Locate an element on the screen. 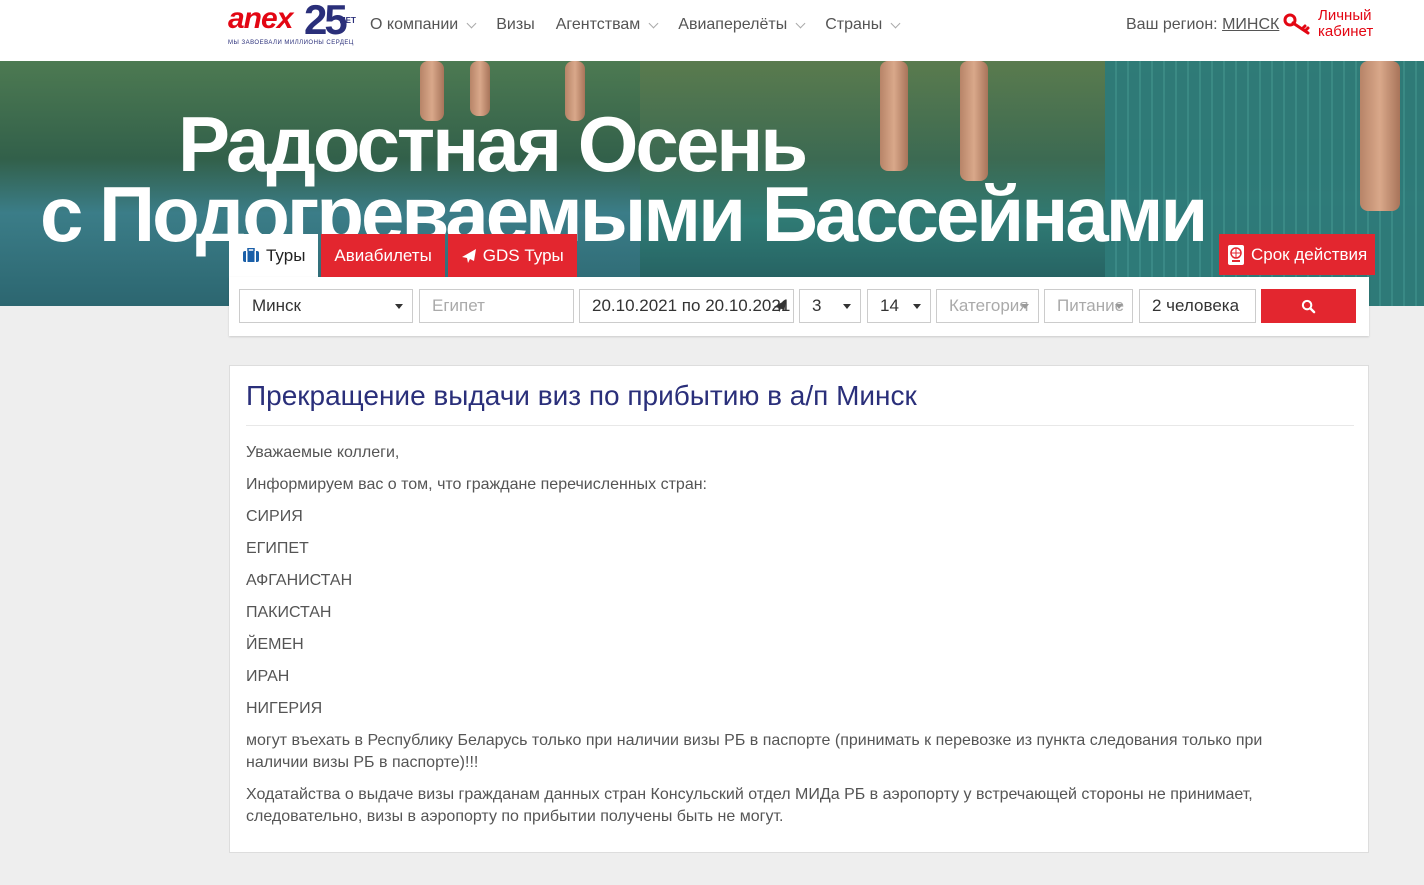 This screenshot has height=885, width=1424. nav-label: Агентствам is located at coordinates (598, 24).